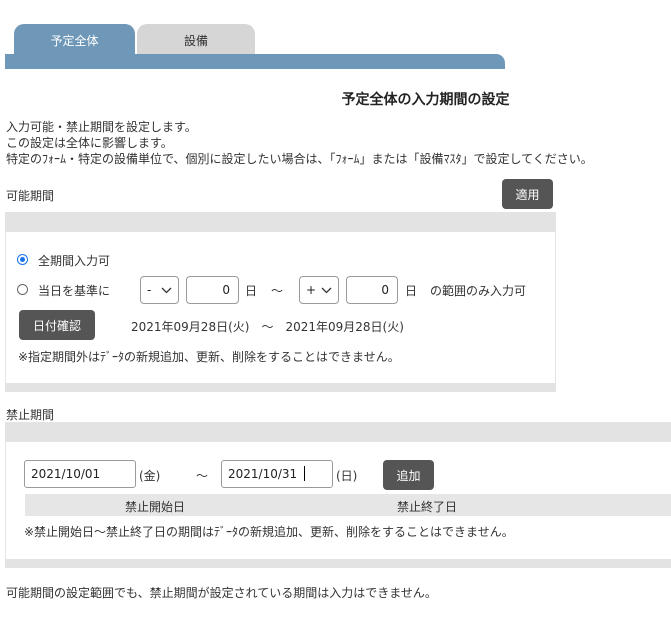 Image resolution: width=671 pixels, height=626 pixels. What do you see at coordinates (22, 289) in the screenshot?
I see `radio-relative-period` at bounding box center [22, 289].